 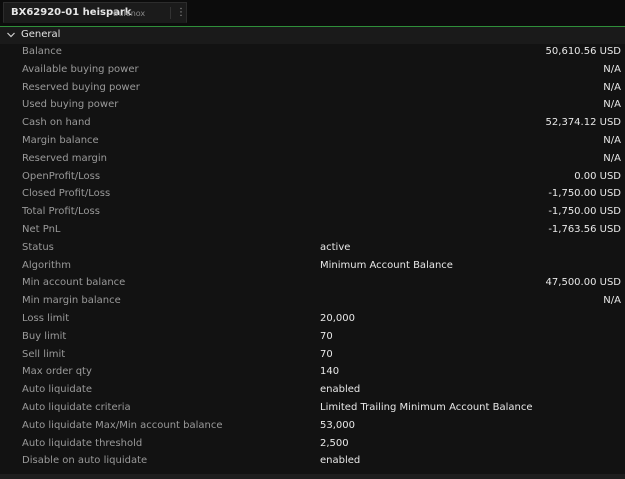 I want to click on property-label: Total Profit/Loss, so click(x=61, y=212).